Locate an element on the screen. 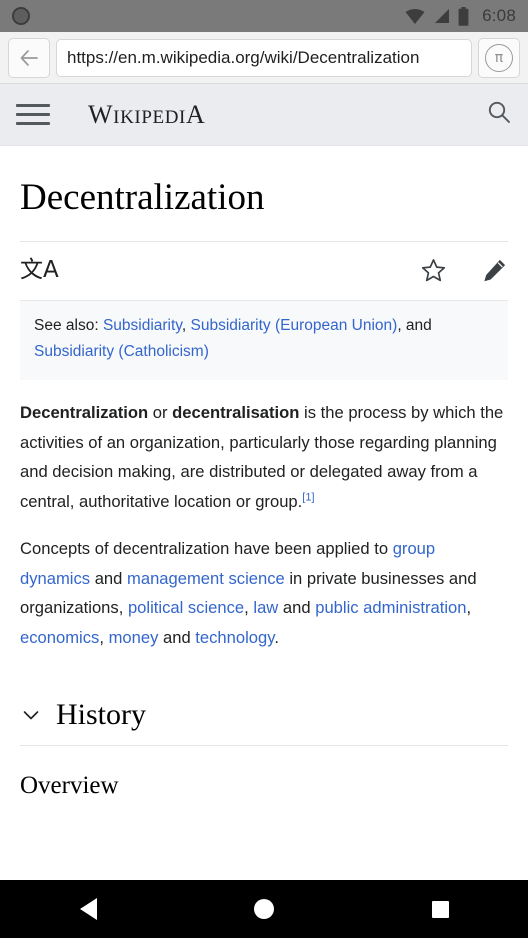 This screenshot has width=528, height=938. reference-marker: [1] is located at coordinates (308, 497).